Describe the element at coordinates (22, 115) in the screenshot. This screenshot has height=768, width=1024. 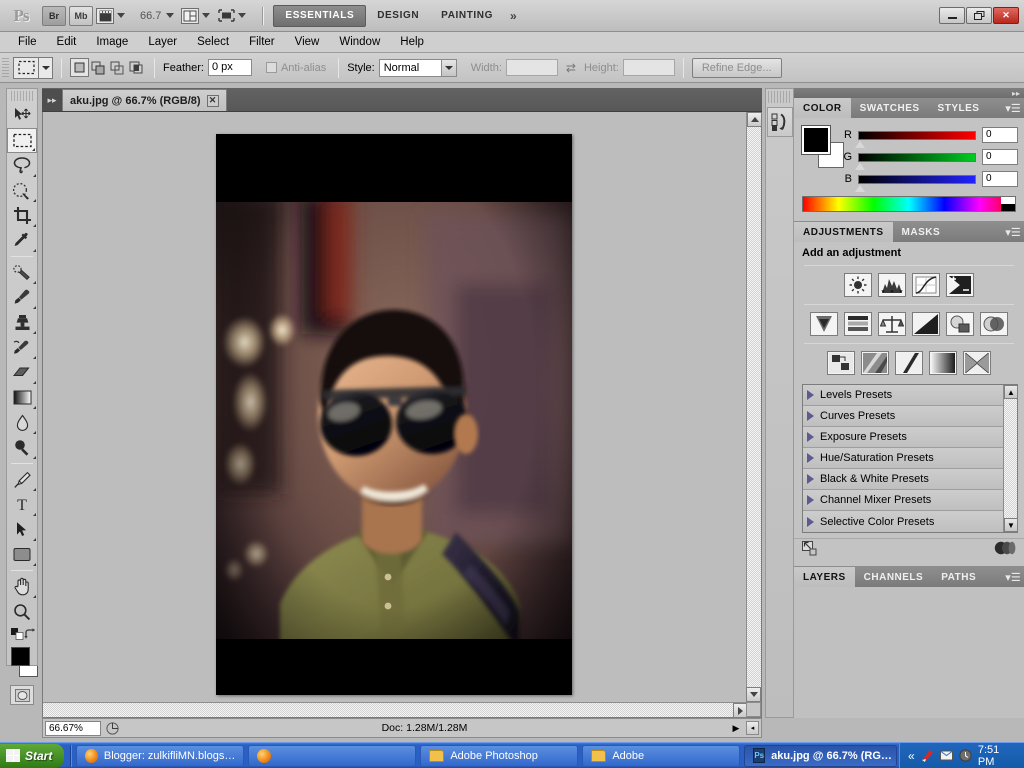
I see `move-tool` at that location.